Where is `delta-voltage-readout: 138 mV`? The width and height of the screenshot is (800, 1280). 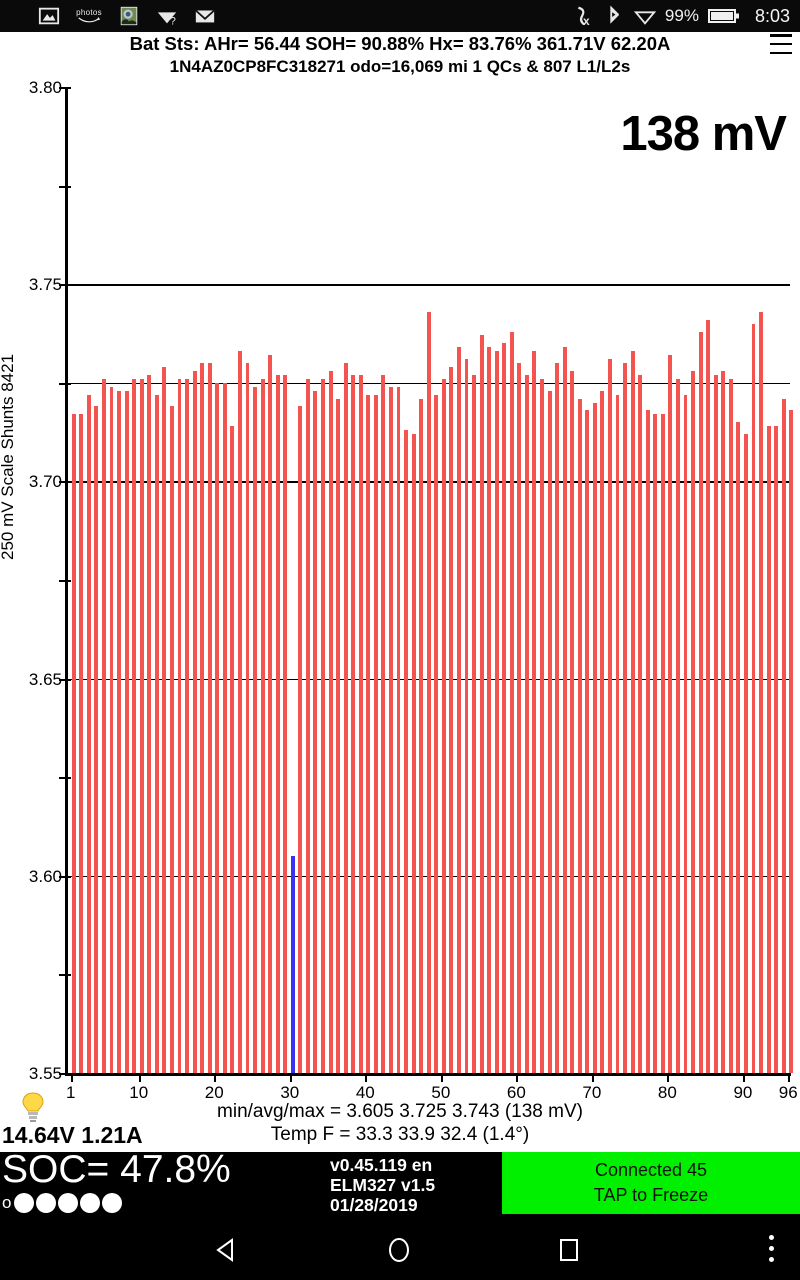 delta-voltage-readout: 138 mV is located at coordinates (703, 134).